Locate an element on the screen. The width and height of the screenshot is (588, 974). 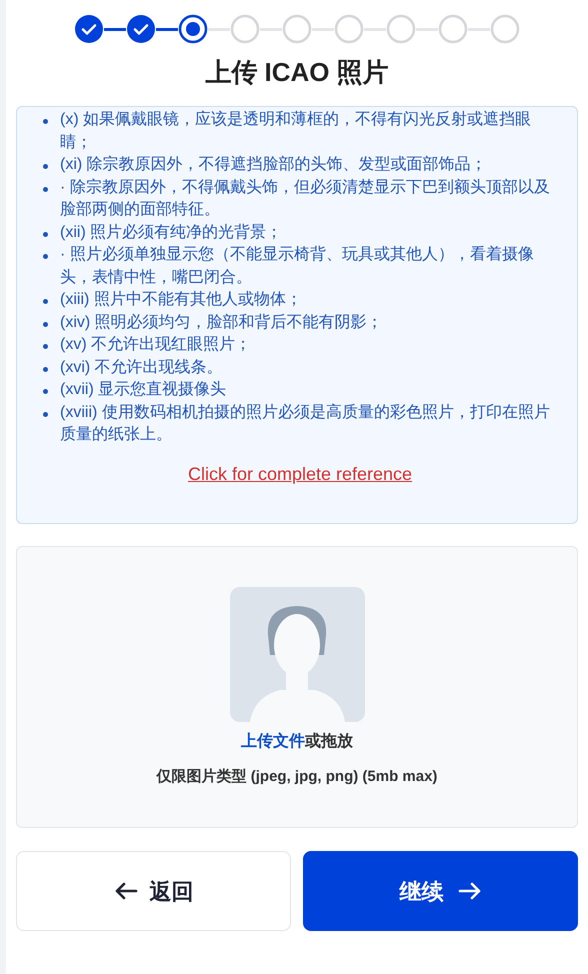
upload-prompt: 上传文件或拖放 is located at coordinates (297, 741).